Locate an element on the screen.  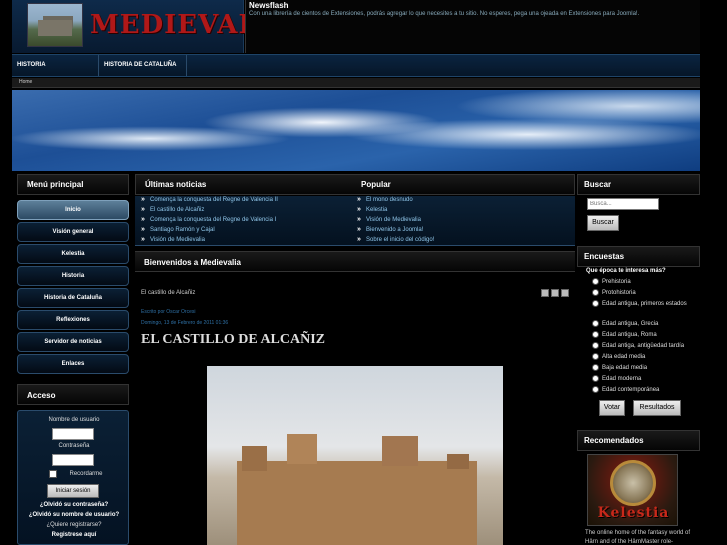
popular-item: El mono desnudo is located at coordinates (385, 199).